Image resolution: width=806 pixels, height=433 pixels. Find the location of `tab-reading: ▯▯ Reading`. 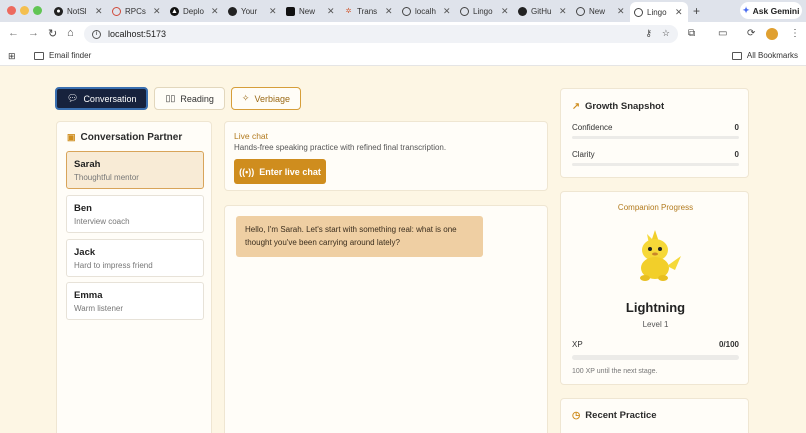

tab-reading: ▯▯ Reading is located at coordinates (189, 98).